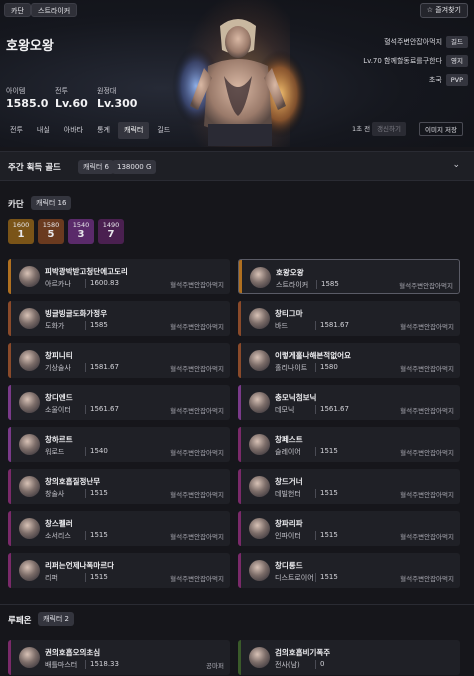 This screenshot has height=676, width=474. What do you see at coordinates (163, 130) in the screenshot?
I see `tab-guild: 길드` at bounding box center [163, 130].